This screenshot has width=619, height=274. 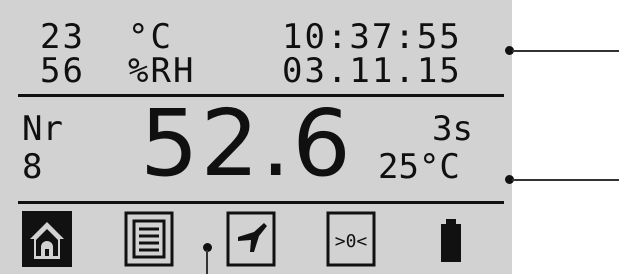 I want to click on ambient-humidity: 56, so click(x=62, y=71).